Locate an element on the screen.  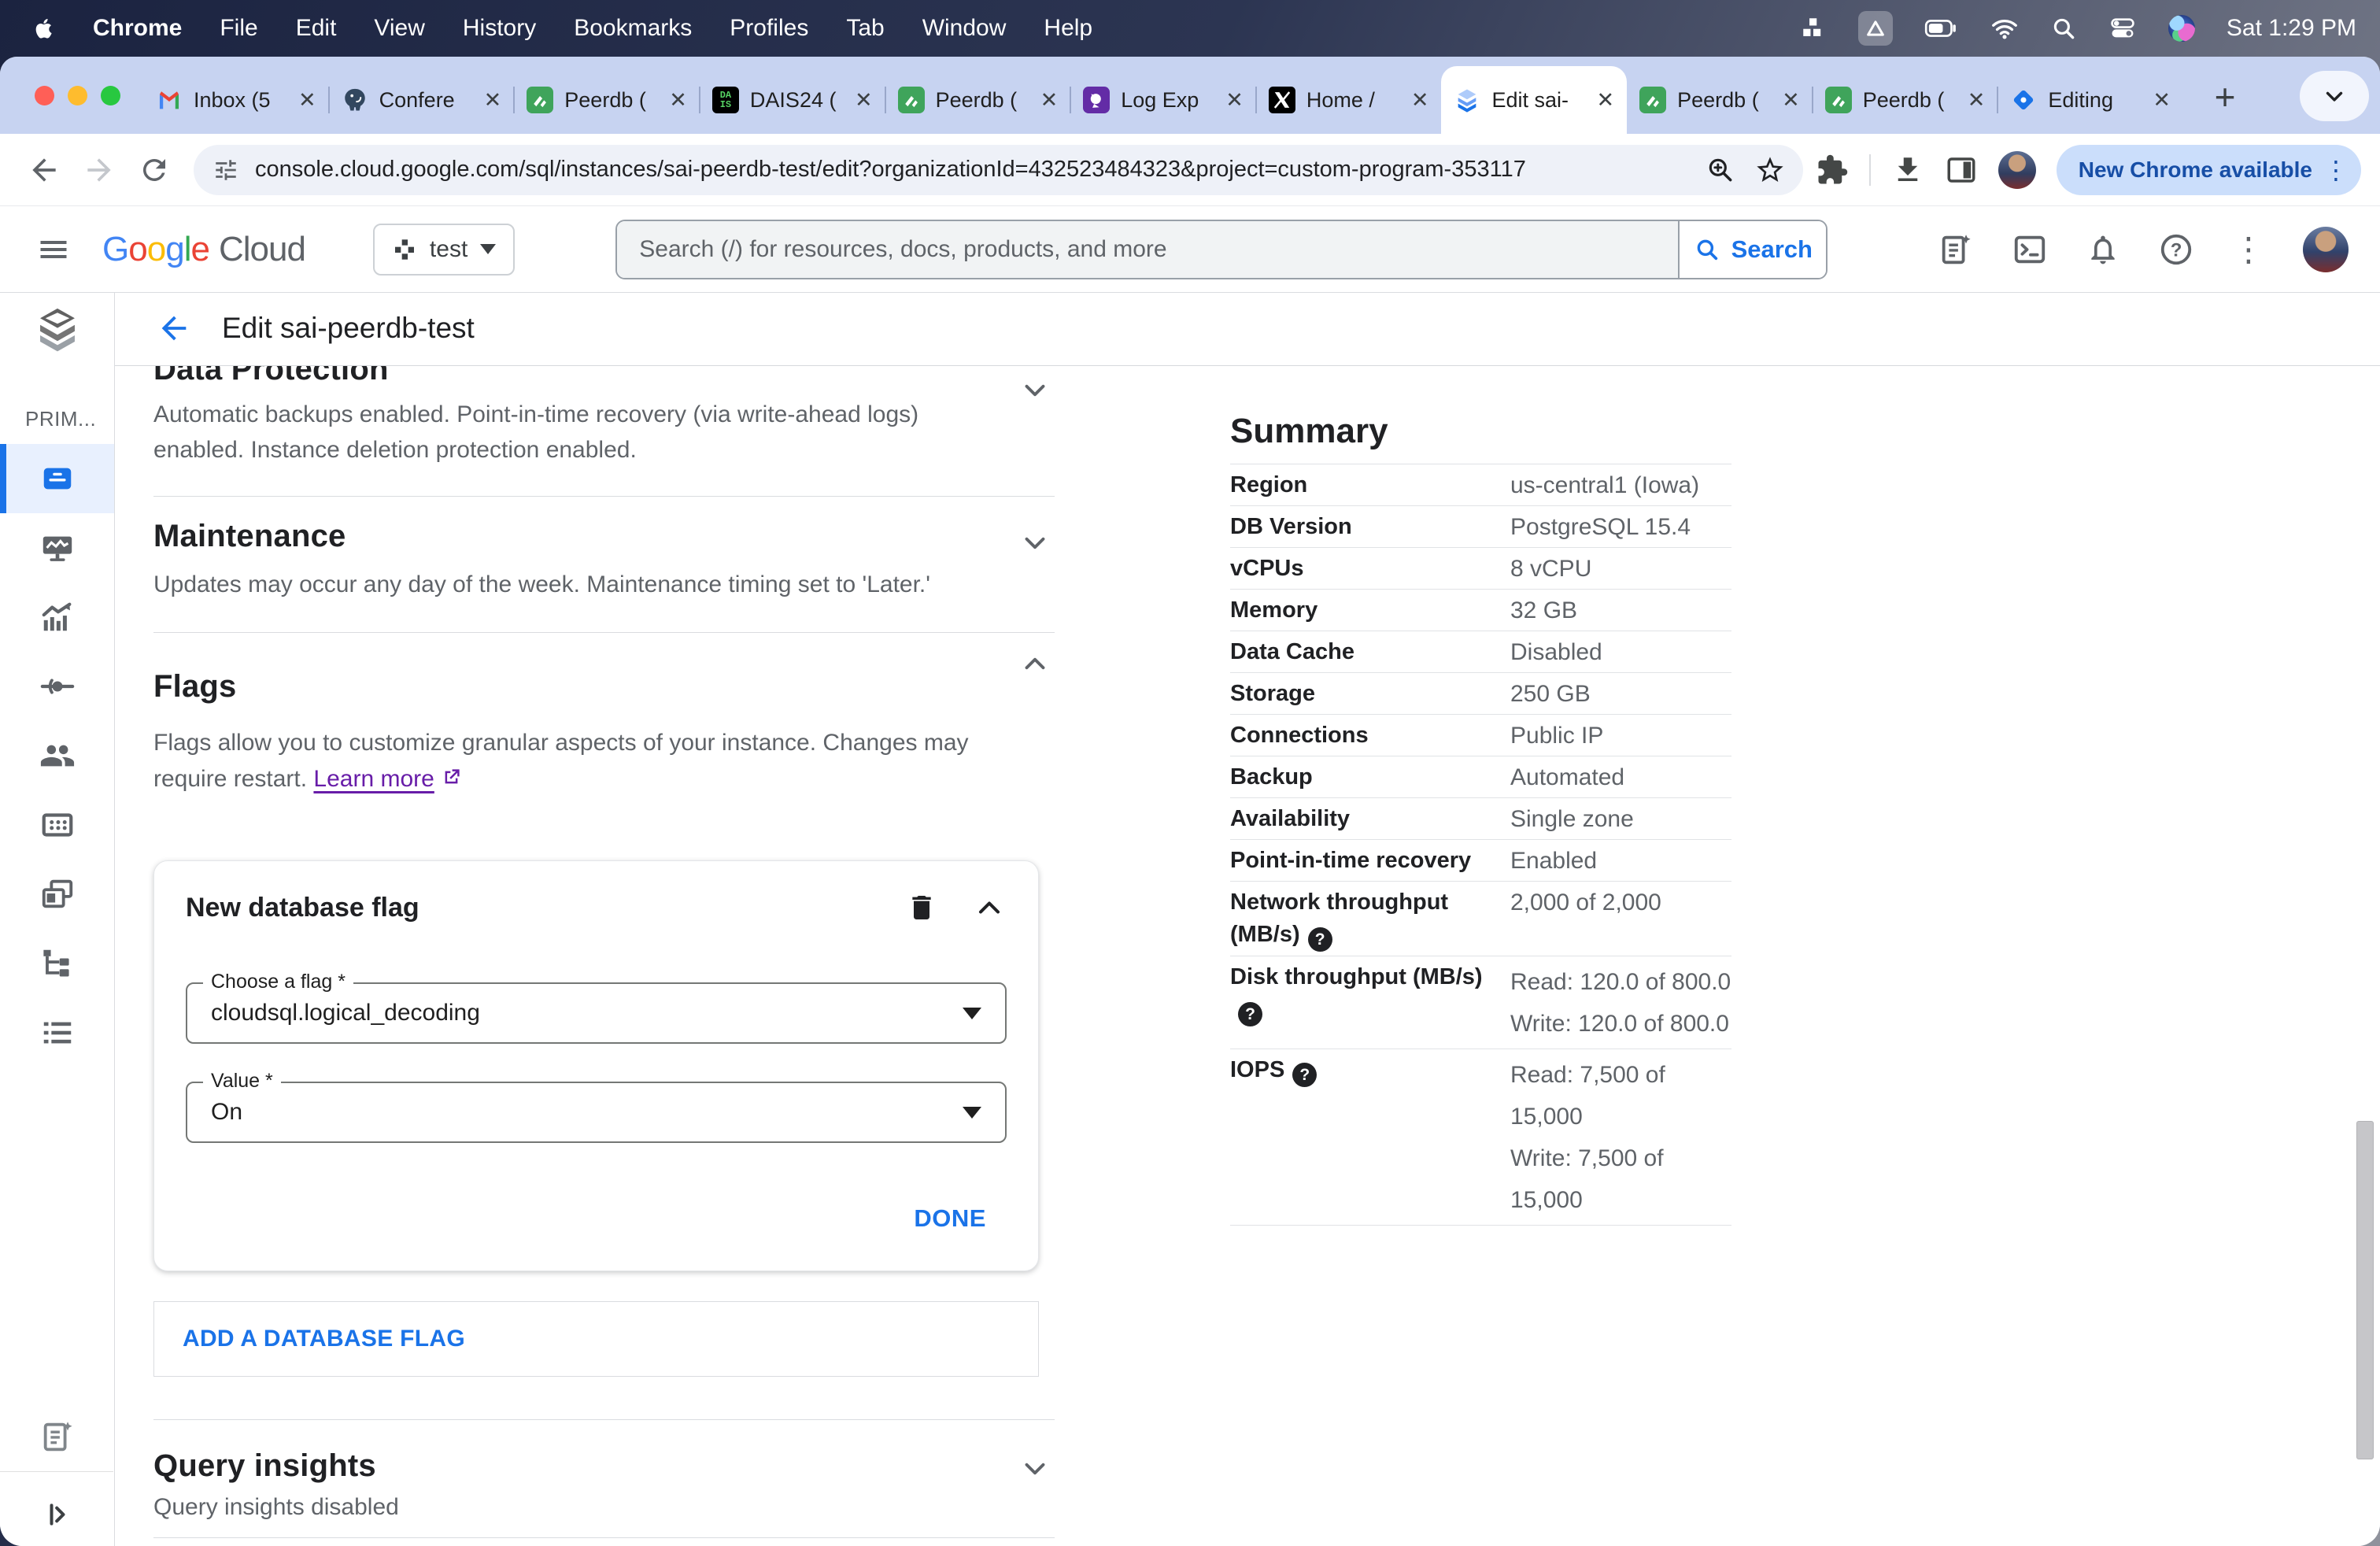
close-window-button is located at coordinates (44, 96).